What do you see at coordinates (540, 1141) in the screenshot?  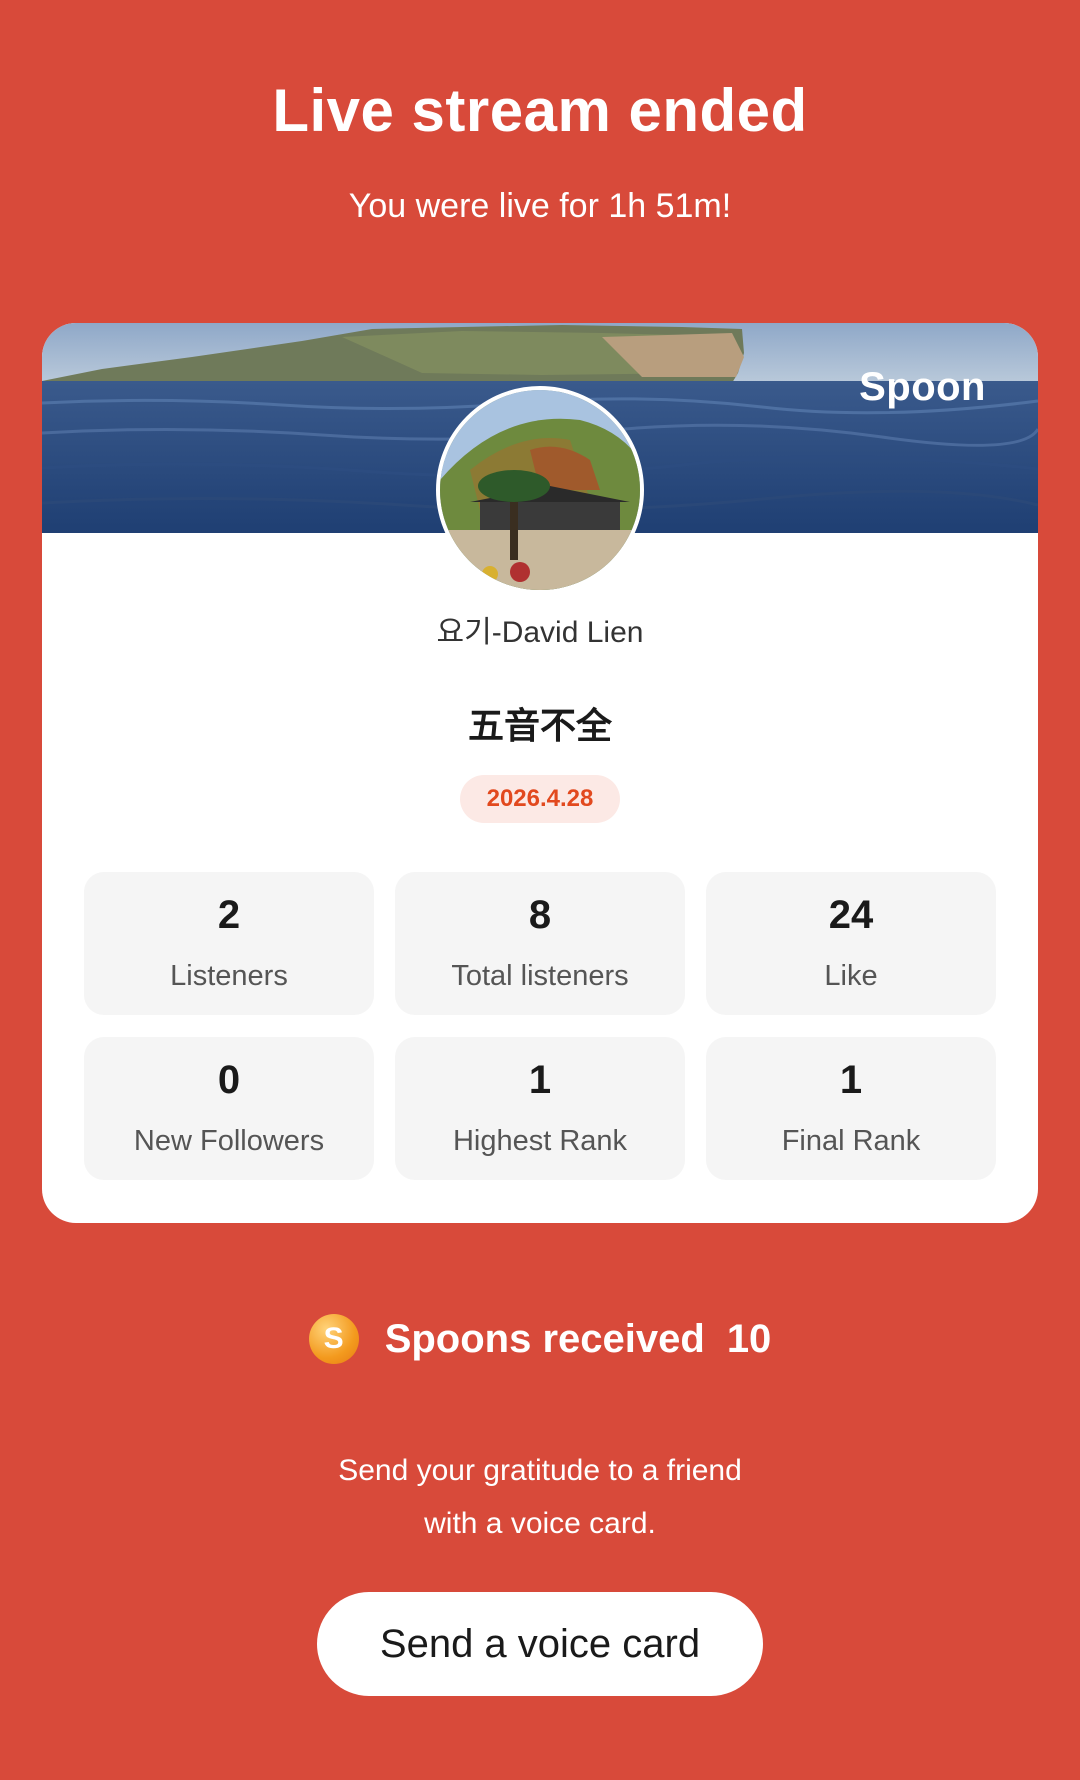 I see `stat-label: Highest Rank` at bounding box center [540, 1141].